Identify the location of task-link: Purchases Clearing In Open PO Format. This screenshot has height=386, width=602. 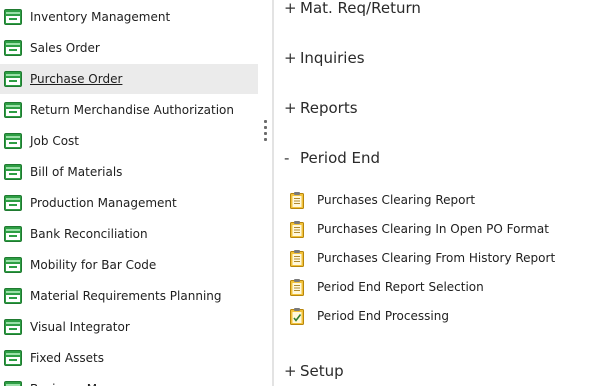
(419, 229).